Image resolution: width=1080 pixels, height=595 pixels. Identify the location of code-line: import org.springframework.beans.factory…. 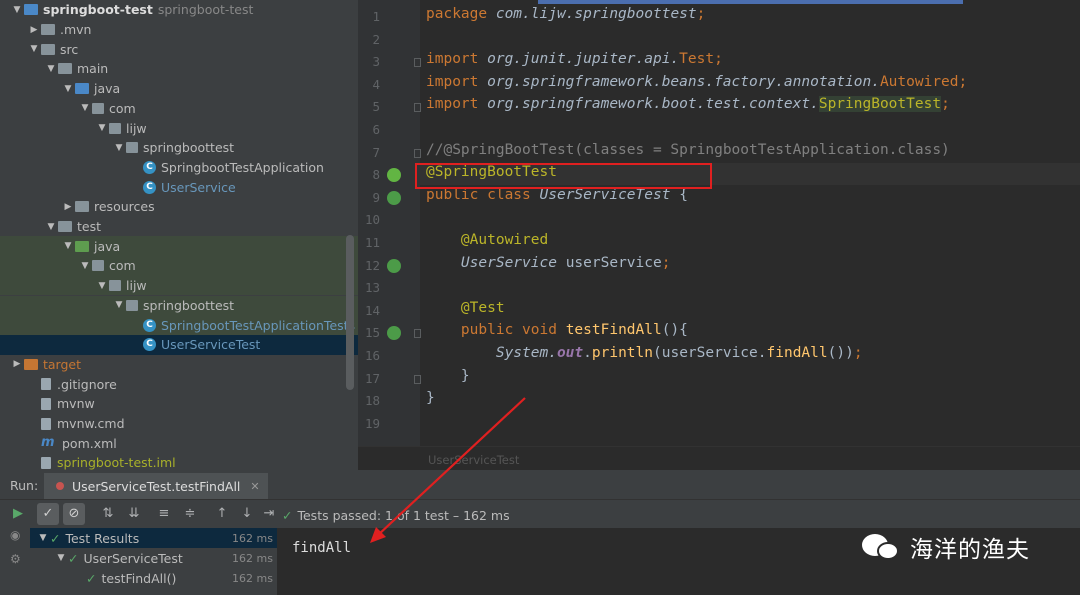
(696, 82).